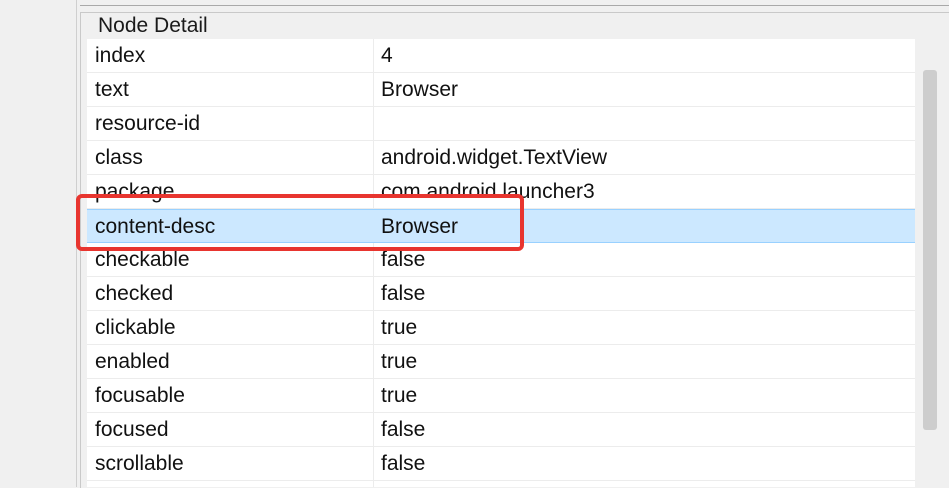 Image resolution: width=949 pixels, height=488 pixels. Describe the element at coordinates (387, 55) in the screenshot. I see `property-value: 4` at that location.